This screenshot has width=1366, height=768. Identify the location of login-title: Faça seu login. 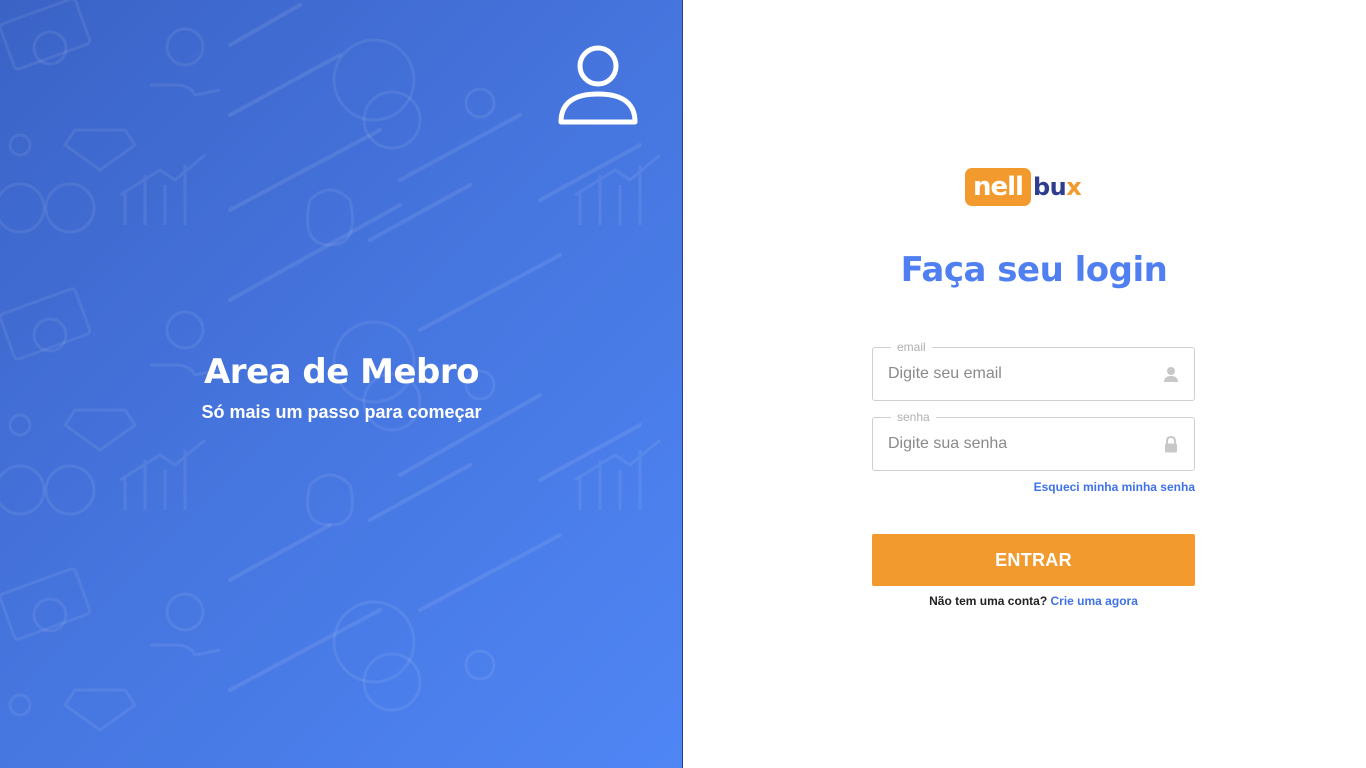
(1034, 270).